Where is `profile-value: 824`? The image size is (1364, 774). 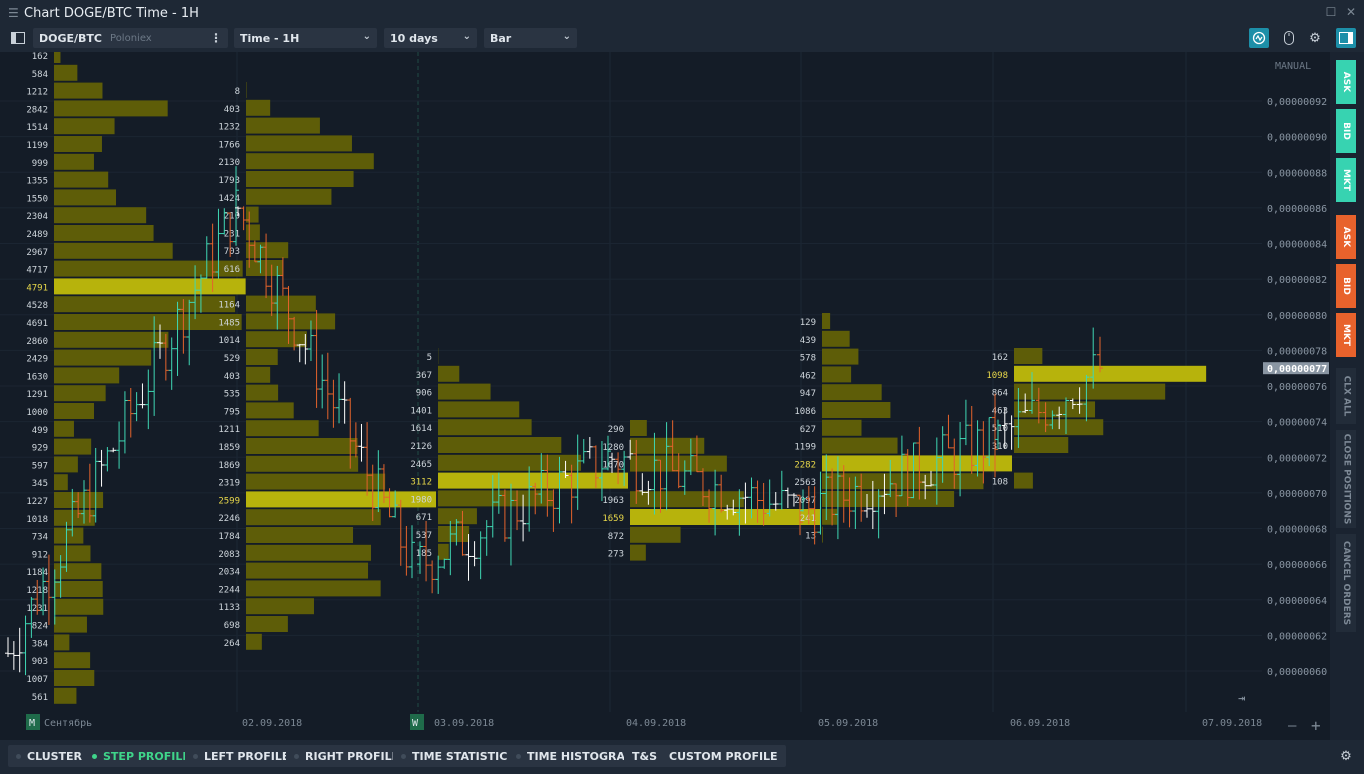 profile-value: 824 is located at coordinates (40, 627).